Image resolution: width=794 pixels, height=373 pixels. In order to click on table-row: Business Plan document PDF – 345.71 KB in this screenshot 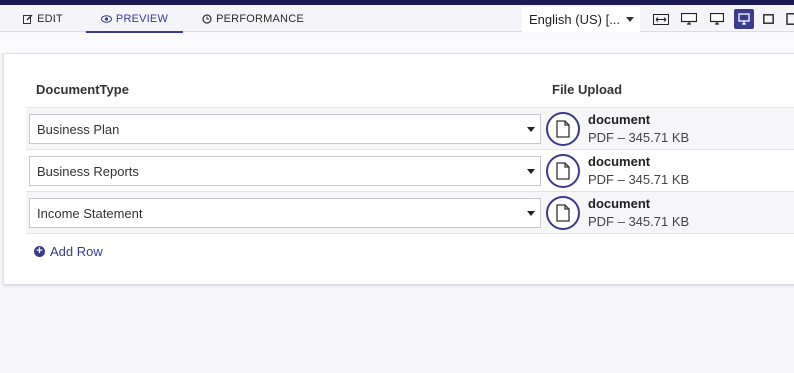, I will do `click(410, 129)`.